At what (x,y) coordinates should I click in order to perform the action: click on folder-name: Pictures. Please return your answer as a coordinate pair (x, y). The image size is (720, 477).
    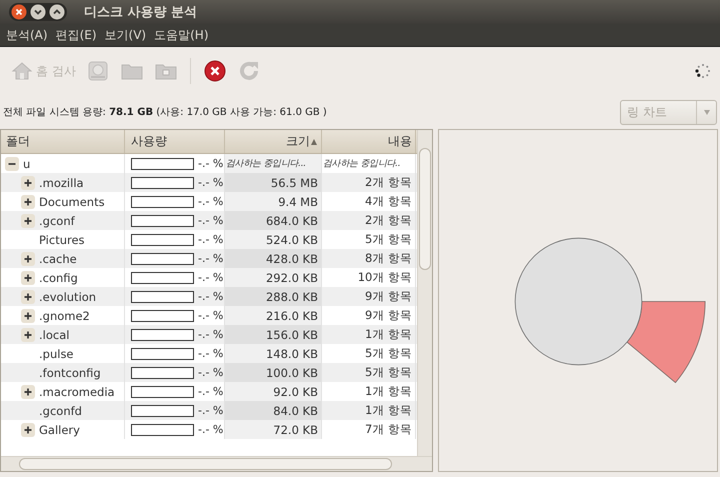
    Looking at the image, I should click on (62, 239).